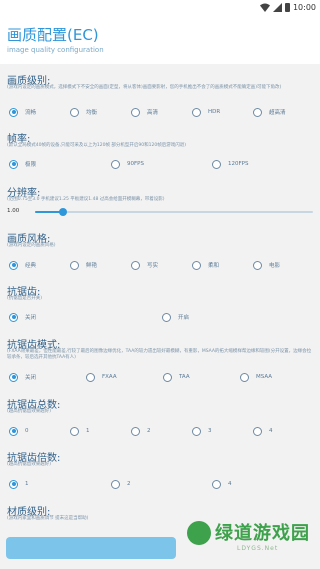  I want to click on aa-multiple-option-4: 4, so click(222, 484).